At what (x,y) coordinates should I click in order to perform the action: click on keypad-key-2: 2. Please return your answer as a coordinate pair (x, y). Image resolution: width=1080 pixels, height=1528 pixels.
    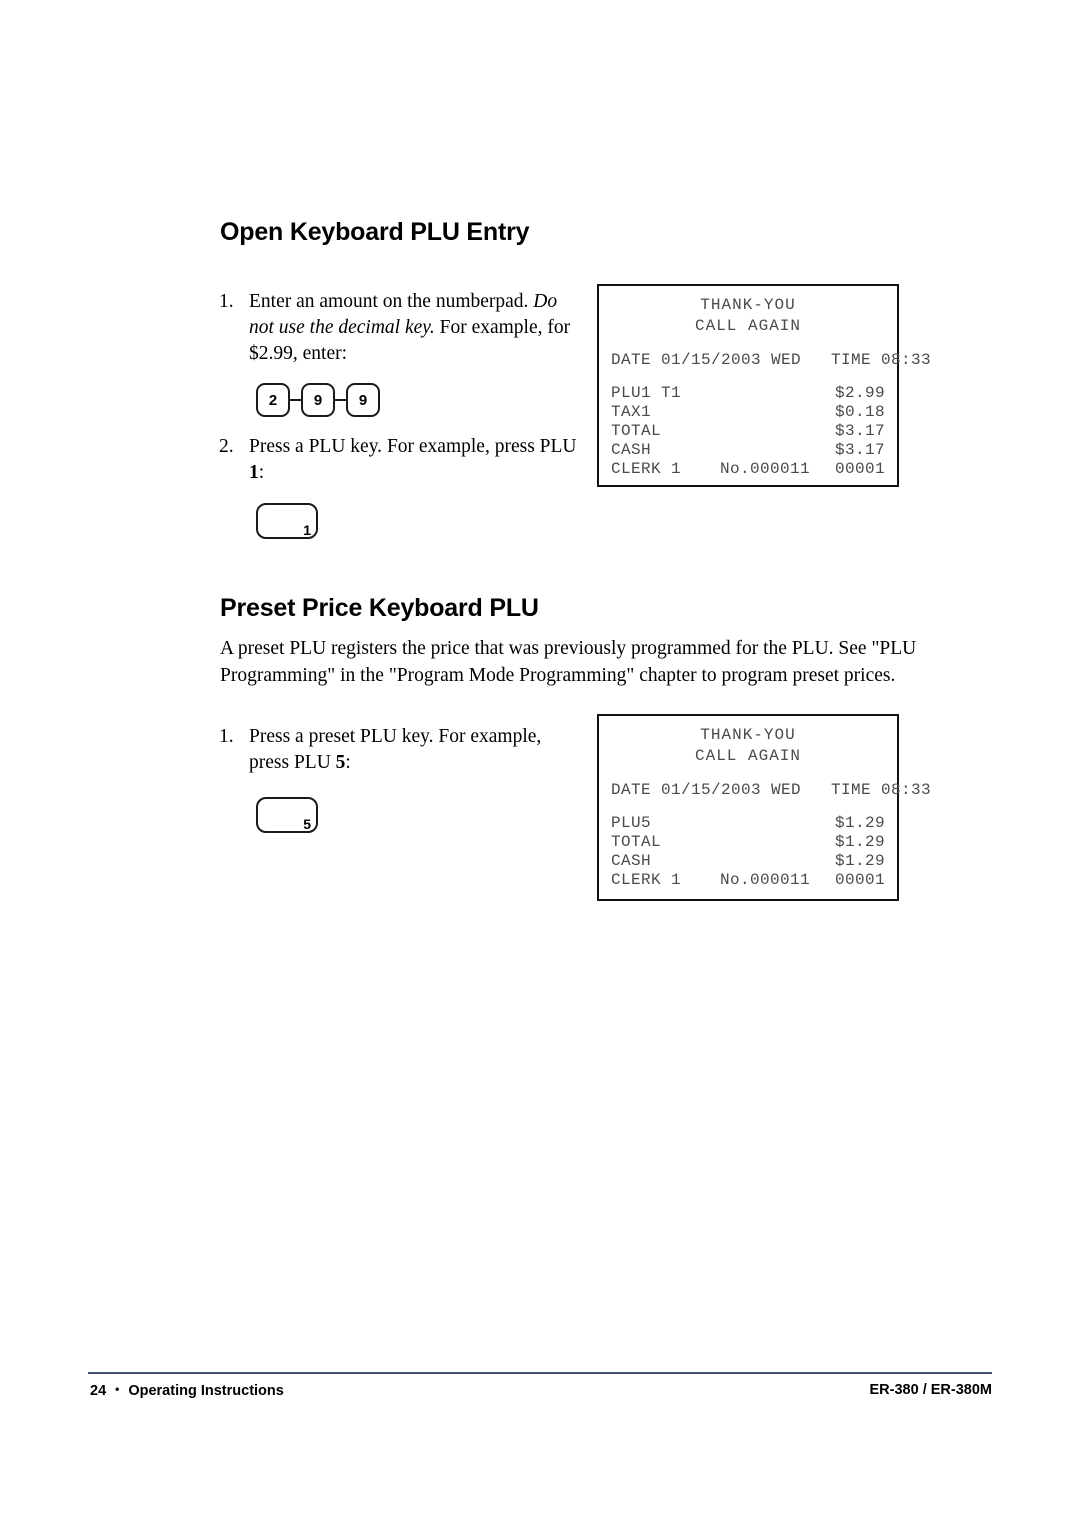
    Looking at the image, I should click on (273, 400).